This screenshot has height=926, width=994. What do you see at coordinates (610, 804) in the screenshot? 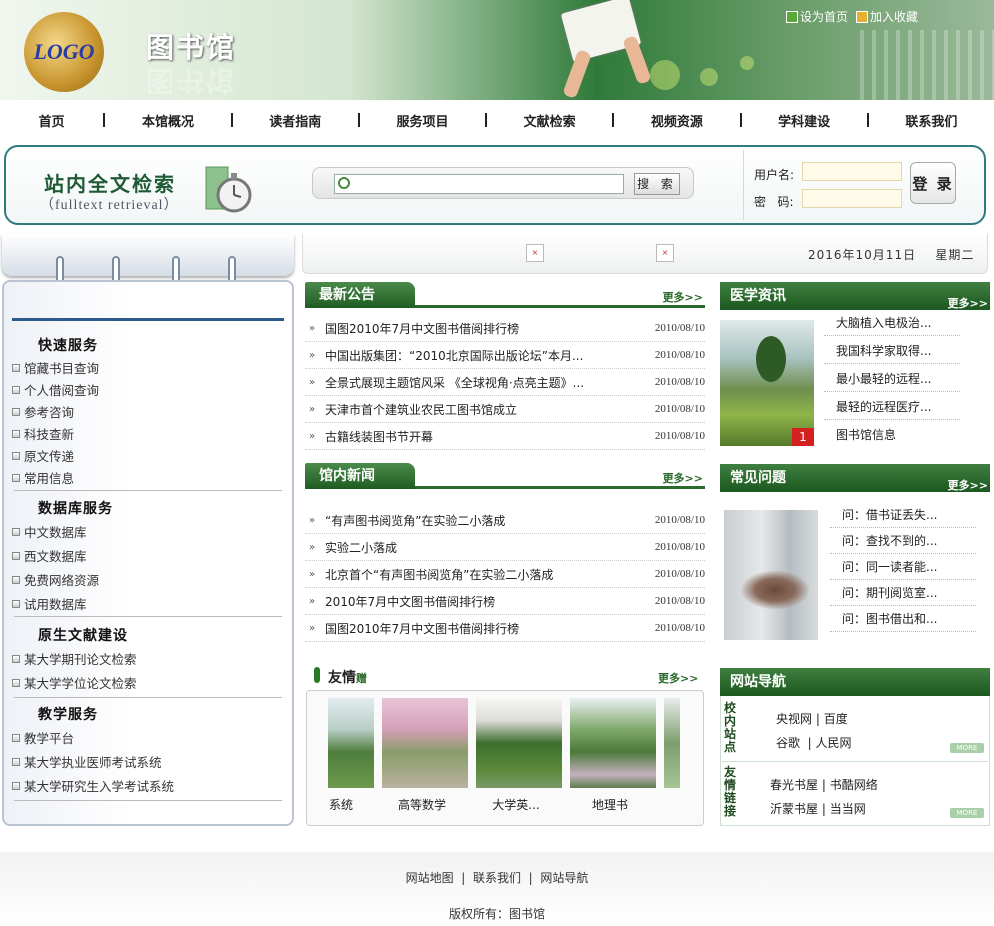
I see `gallery-caption: 地理书` at bounding box center [610, 804].